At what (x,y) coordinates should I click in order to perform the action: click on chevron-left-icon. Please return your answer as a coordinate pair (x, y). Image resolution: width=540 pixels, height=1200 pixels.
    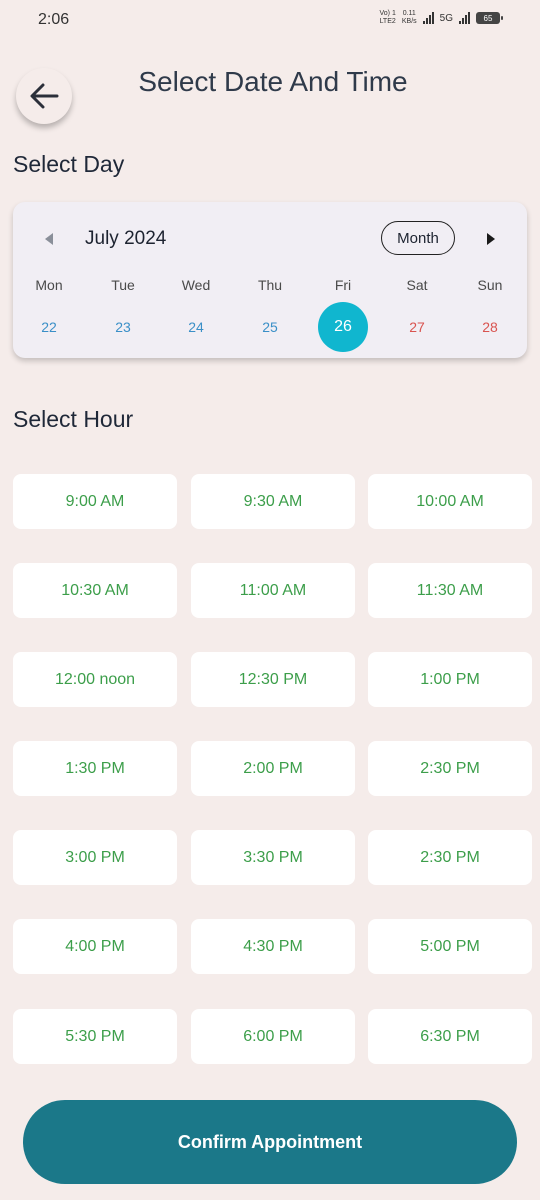
    Looking at the image, I should click on (49, 239).